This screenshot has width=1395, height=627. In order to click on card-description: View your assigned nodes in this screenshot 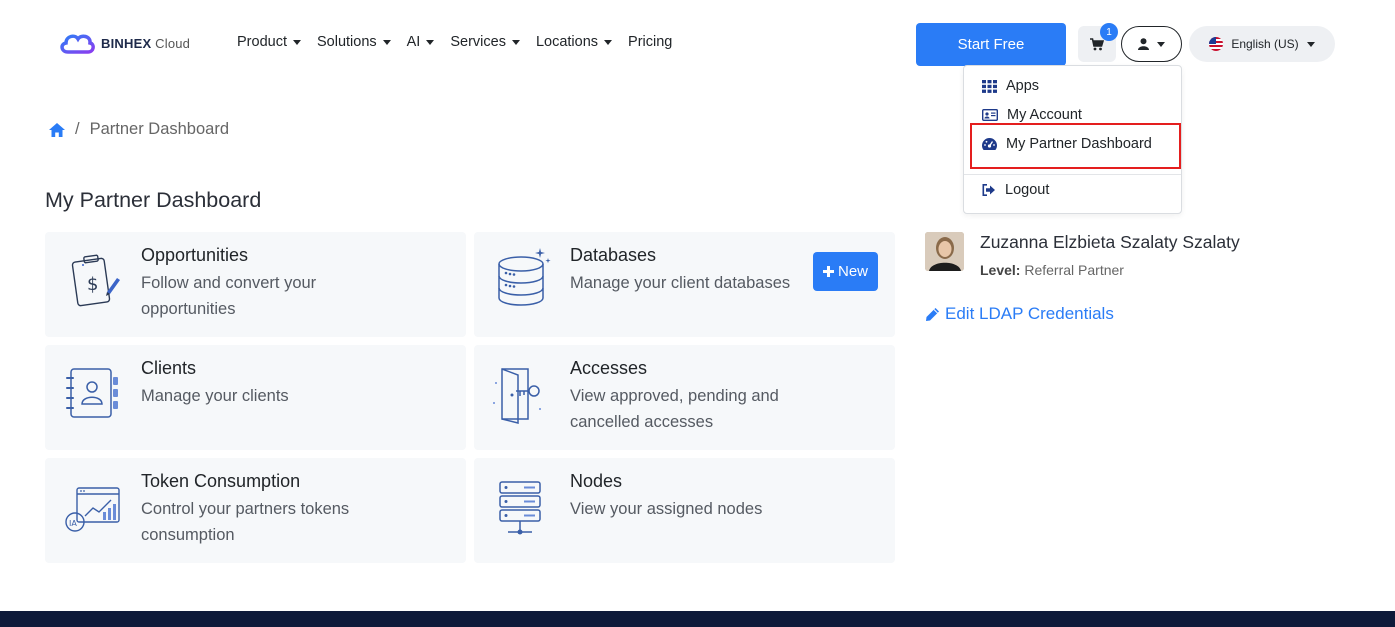, I will do `click(666, 509)`.